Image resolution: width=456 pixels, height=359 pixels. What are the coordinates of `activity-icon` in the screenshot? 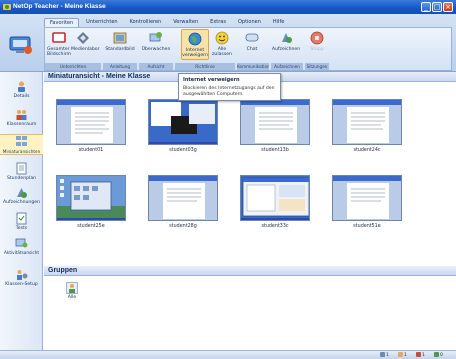 It's located at (21, 243).